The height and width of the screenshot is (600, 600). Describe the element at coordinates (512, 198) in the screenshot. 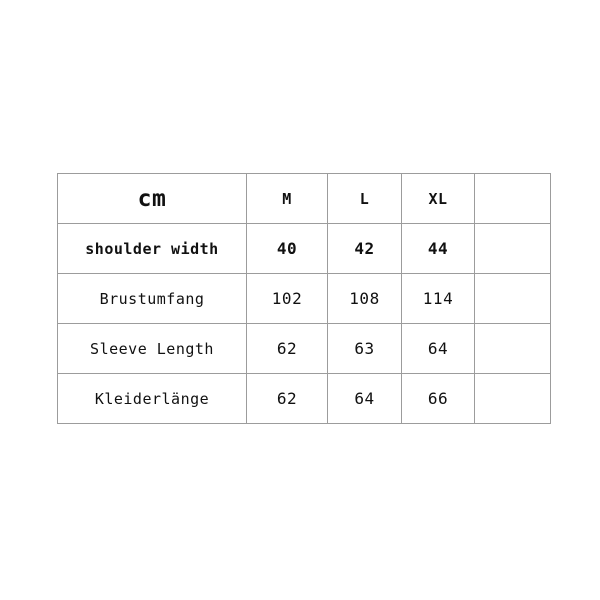

I see `size-header-blank` at that location.